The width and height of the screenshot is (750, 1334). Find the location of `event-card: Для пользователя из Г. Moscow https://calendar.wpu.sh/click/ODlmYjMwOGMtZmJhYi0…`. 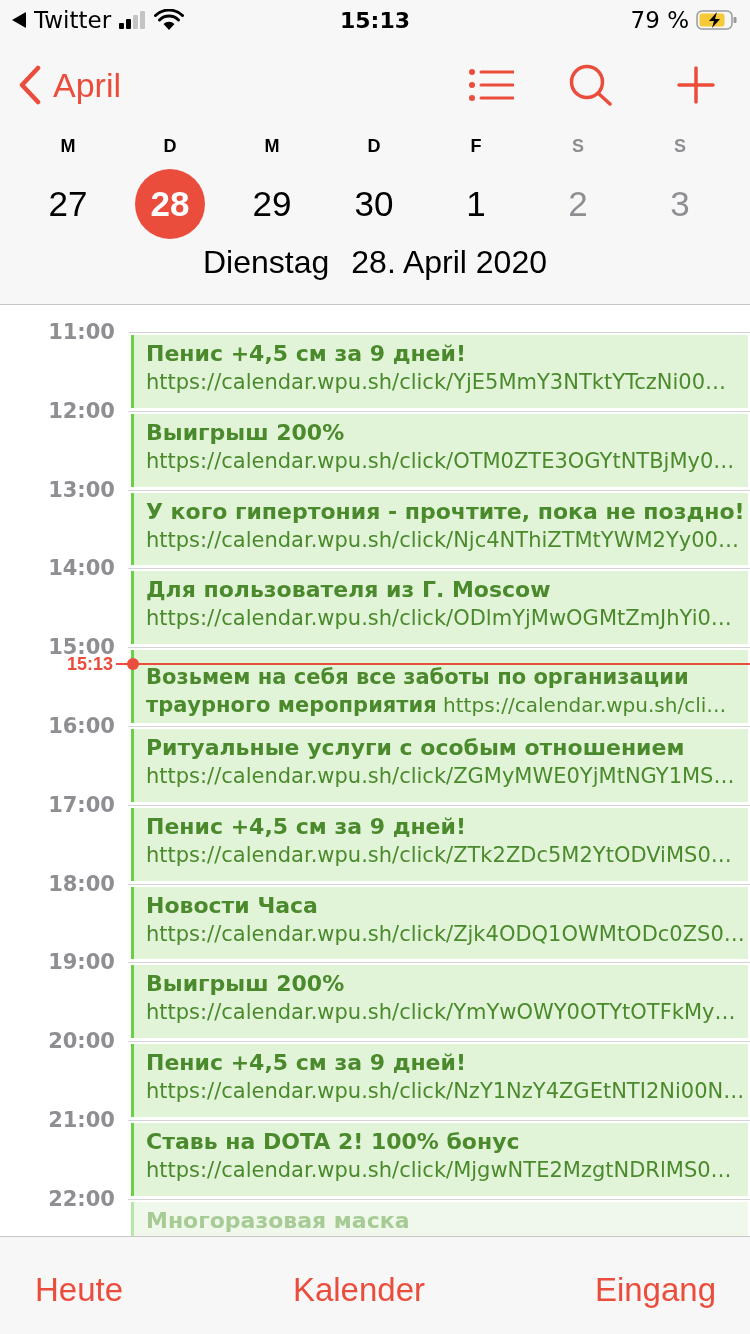

event-card: Для пользователя из Г. Moscow https://calendar.wpu.sh/click/ODlmYjMwOGMtZmJhYi0… is located at coordinates (439, 608).